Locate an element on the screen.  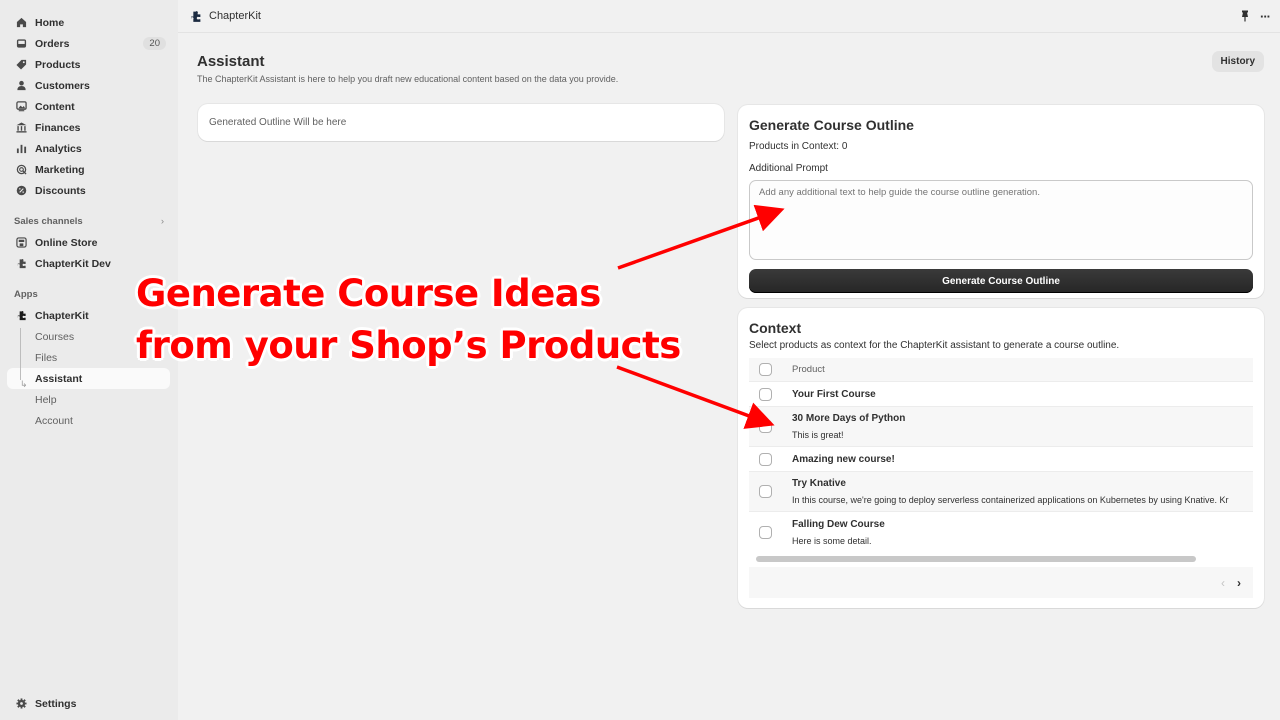
home-icon is located at coordinates (21, 23).